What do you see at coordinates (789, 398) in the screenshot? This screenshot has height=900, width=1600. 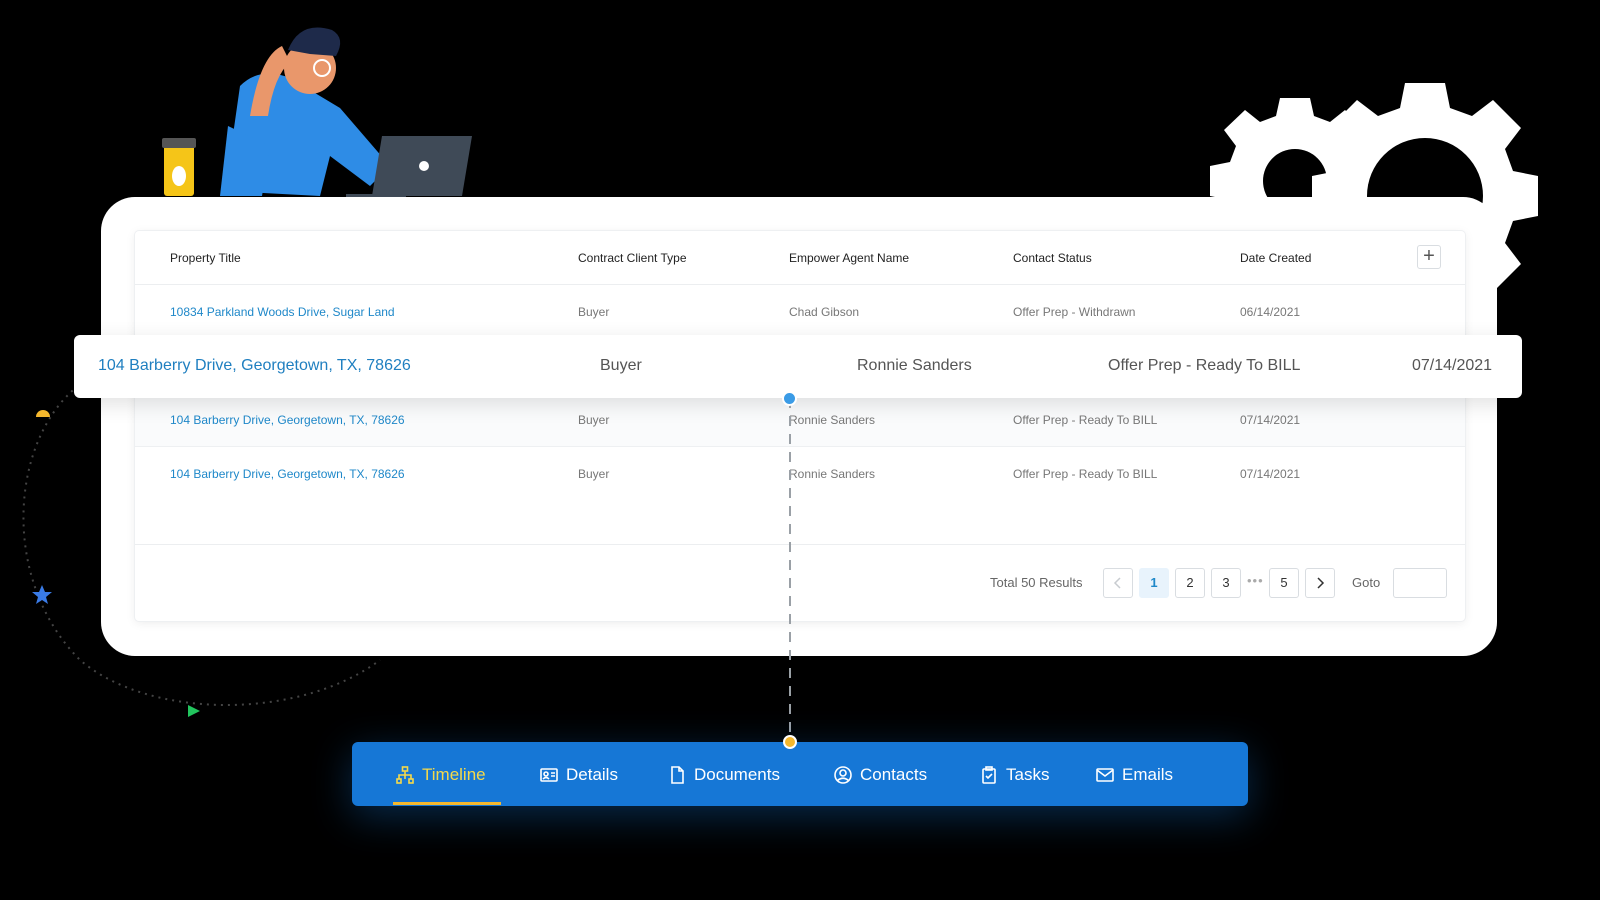 I see `connector-dot-top` at bounding box center [789, 398].